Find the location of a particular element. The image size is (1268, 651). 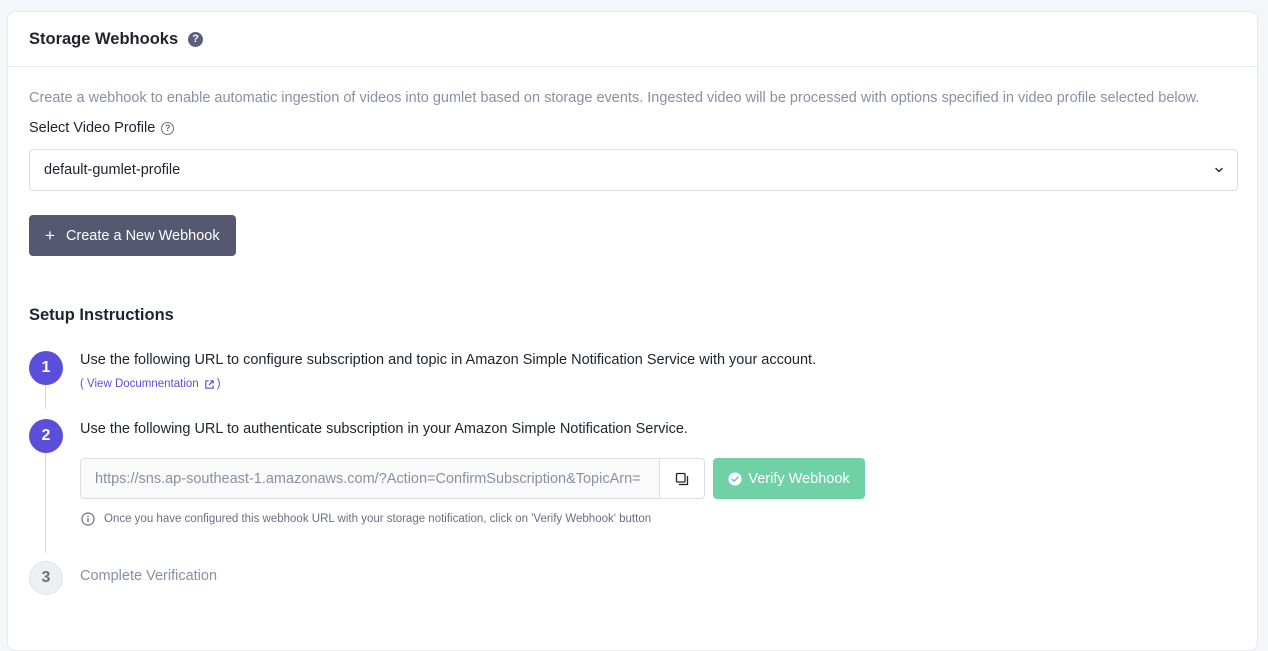

webhook-url-input is located at coordinates (370, 478).